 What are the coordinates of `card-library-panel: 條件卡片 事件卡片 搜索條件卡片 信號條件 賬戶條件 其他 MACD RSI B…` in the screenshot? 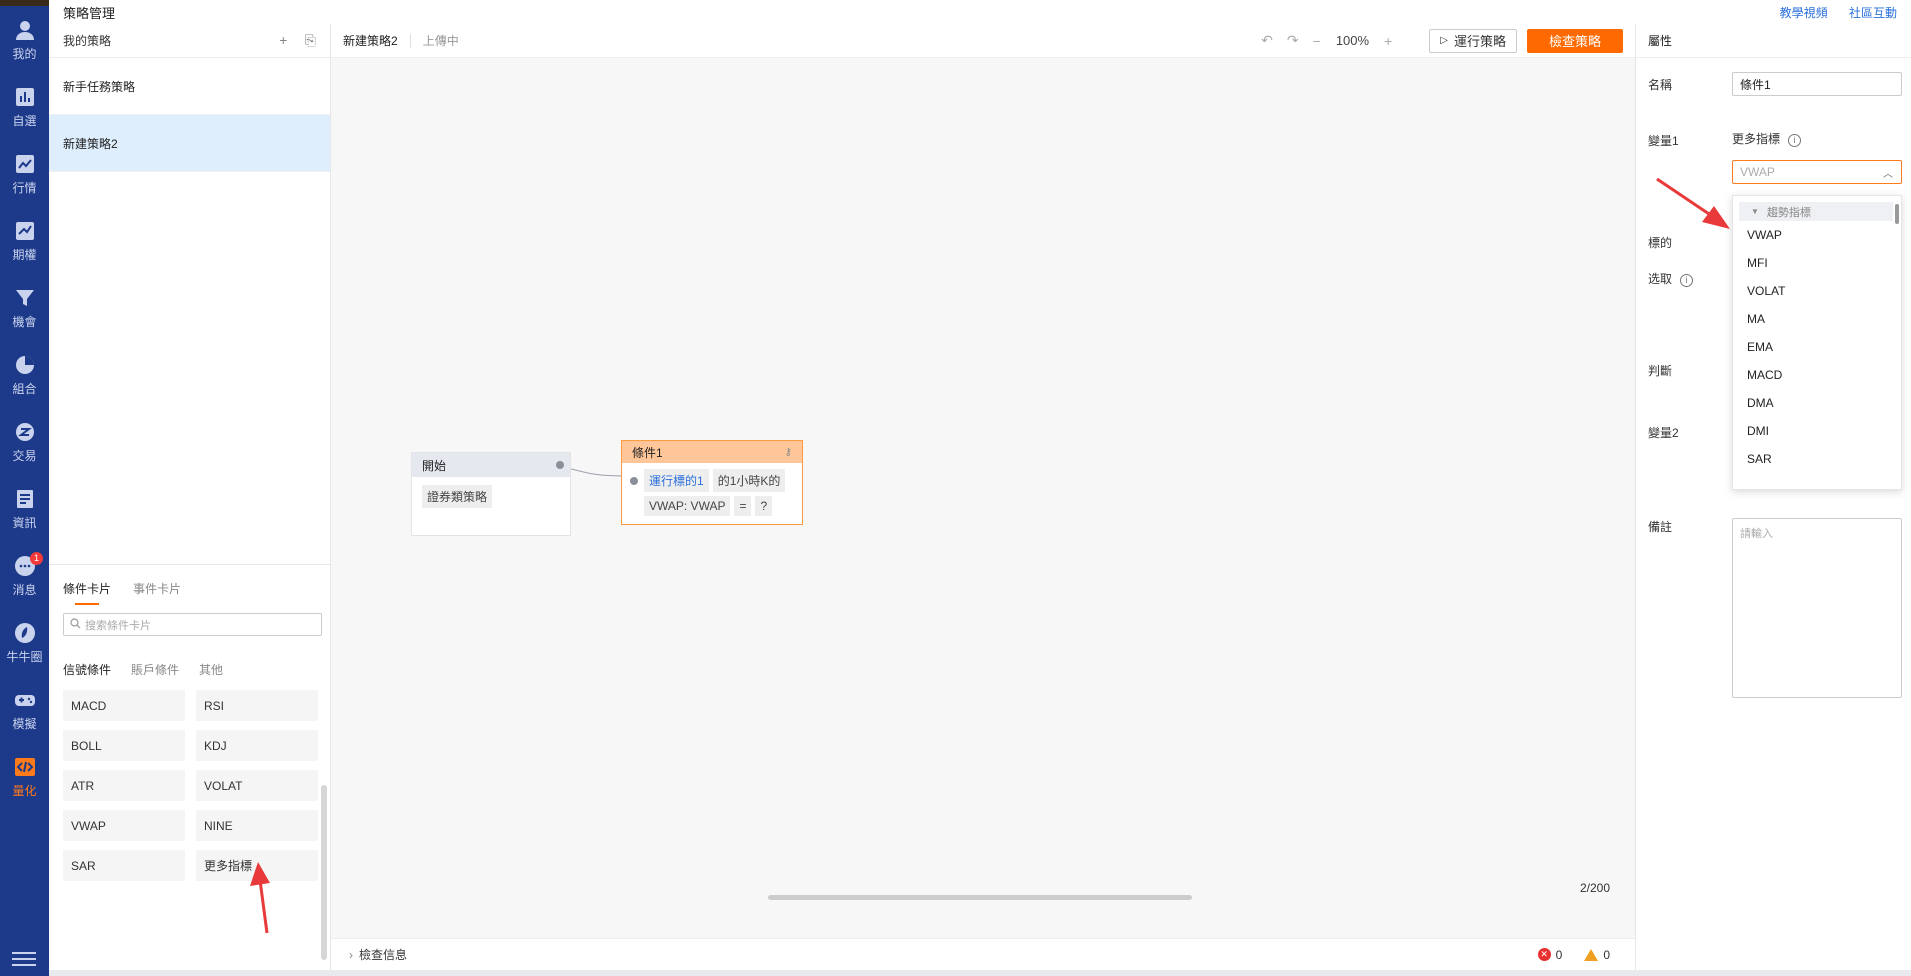 It's located at (190, 770).